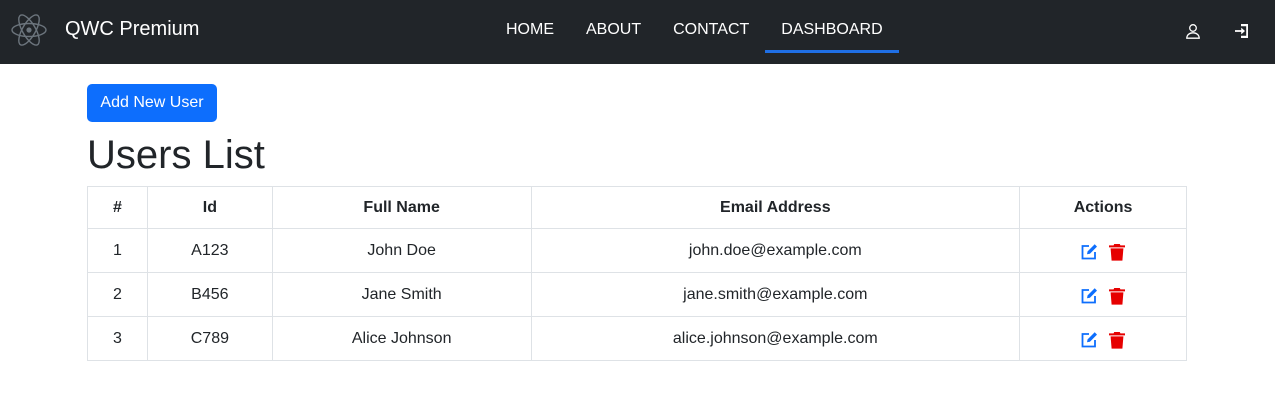 The width and height of the screenshot is (1275, 412). I want to click on brand-name: QWC Premium, so click(132, 29).